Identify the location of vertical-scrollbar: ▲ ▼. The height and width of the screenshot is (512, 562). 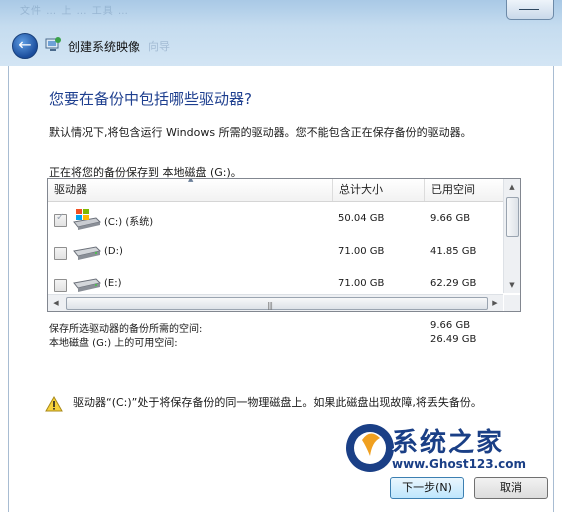
(511, 236).